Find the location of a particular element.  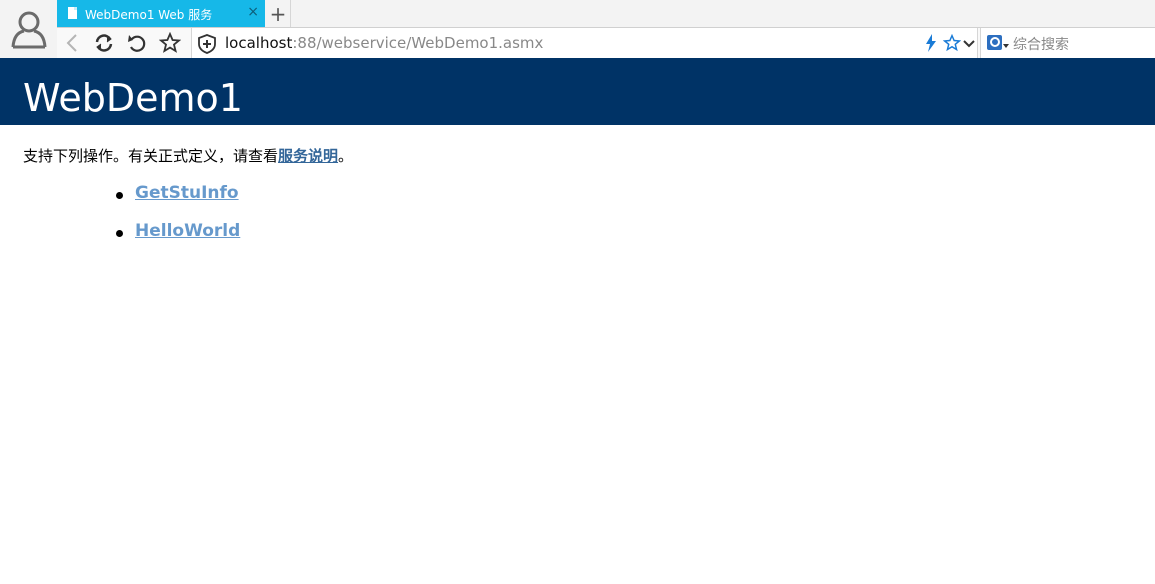

address-host: localhost is located at coordinates (259, 43).